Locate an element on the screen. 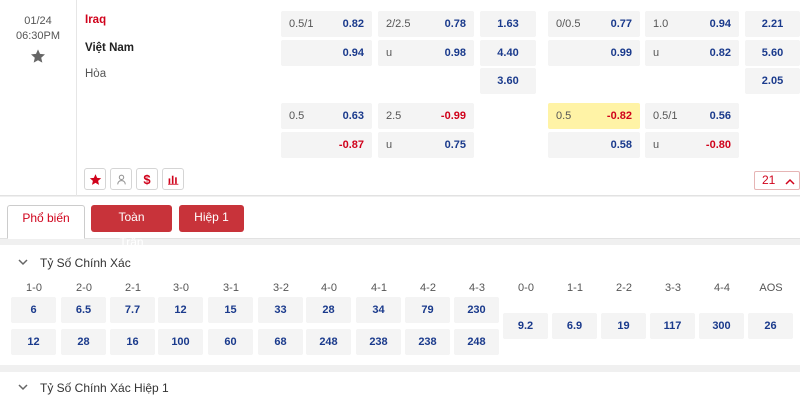  person-icon is located at coordinates (121, 179).